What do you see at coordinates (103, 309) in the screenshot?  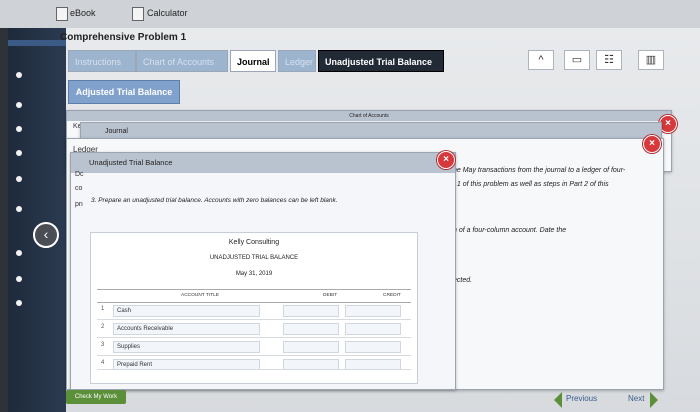 I see `row-number: 1` at bounding box center [103, 309].